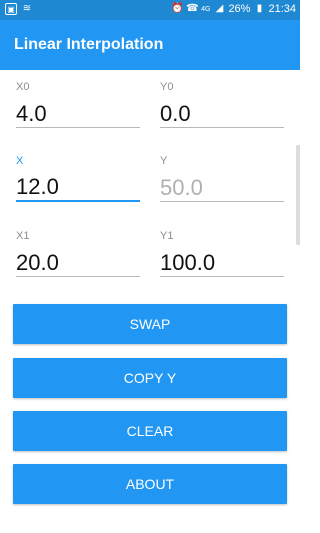 Image resolution: width=320 pixels, height=533 pixels. What do you see at coordinates (298, 195) in the screenshot?
I see `scroll-handle` at bounding box center [298, 195].